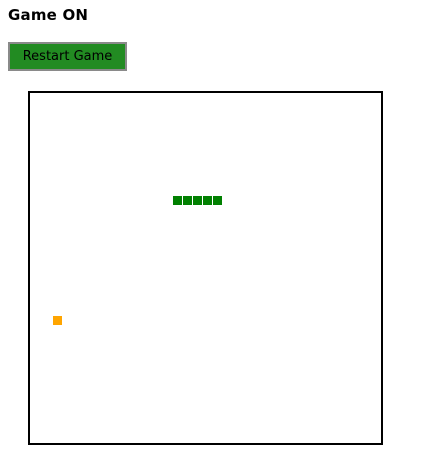 The width and height of the screenshot is (448, 460). Describe the element at coordinates (217, 200) in the screenshot. I see `snake-head` at that location.